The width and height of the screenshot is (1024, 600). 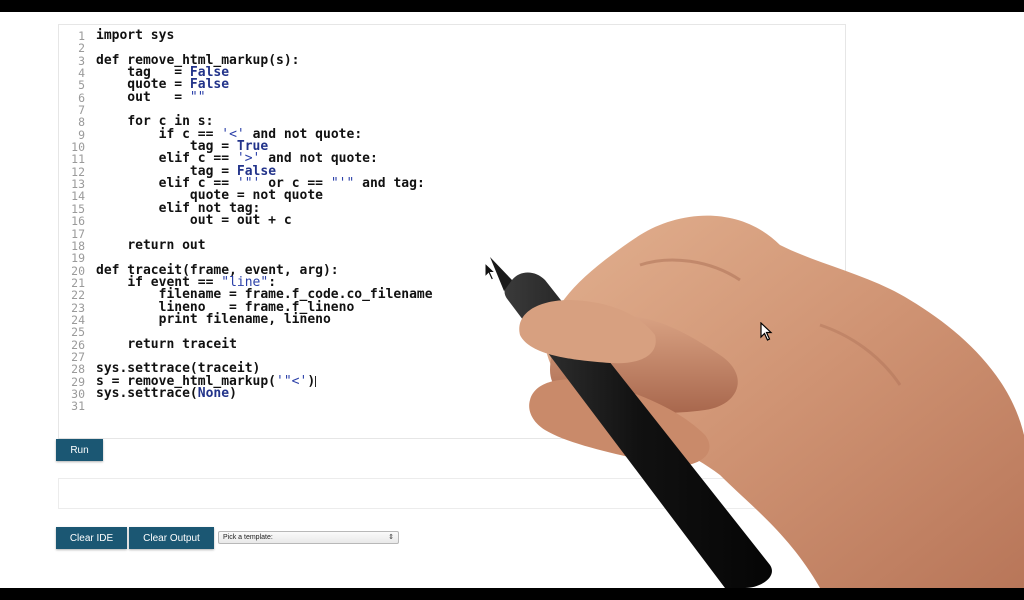 I want to click on code-text: return traceit, so click(x=166, y=344).